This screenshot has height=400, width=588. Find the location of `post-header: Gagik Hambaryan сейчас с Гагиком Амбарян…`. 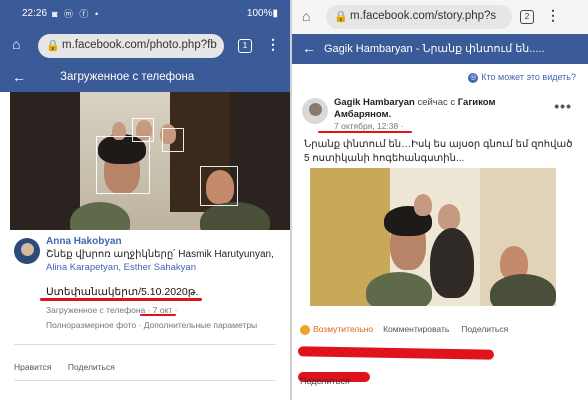

post-header: Gagik Hambaryan сейчас с Гагиком Амбарян… is located at coordinates (442, 116).